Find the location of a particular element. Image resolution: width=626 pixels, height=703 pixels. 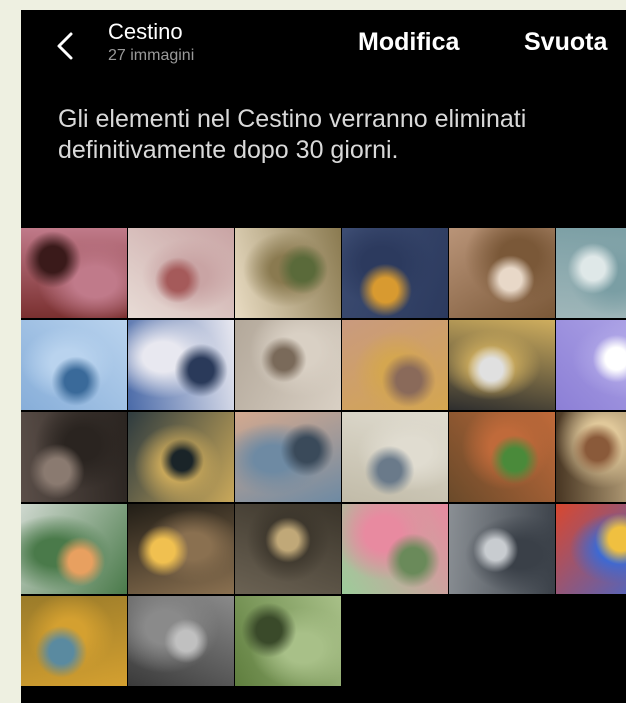

thumb-hand-rings is located at coordinates (395, 365).